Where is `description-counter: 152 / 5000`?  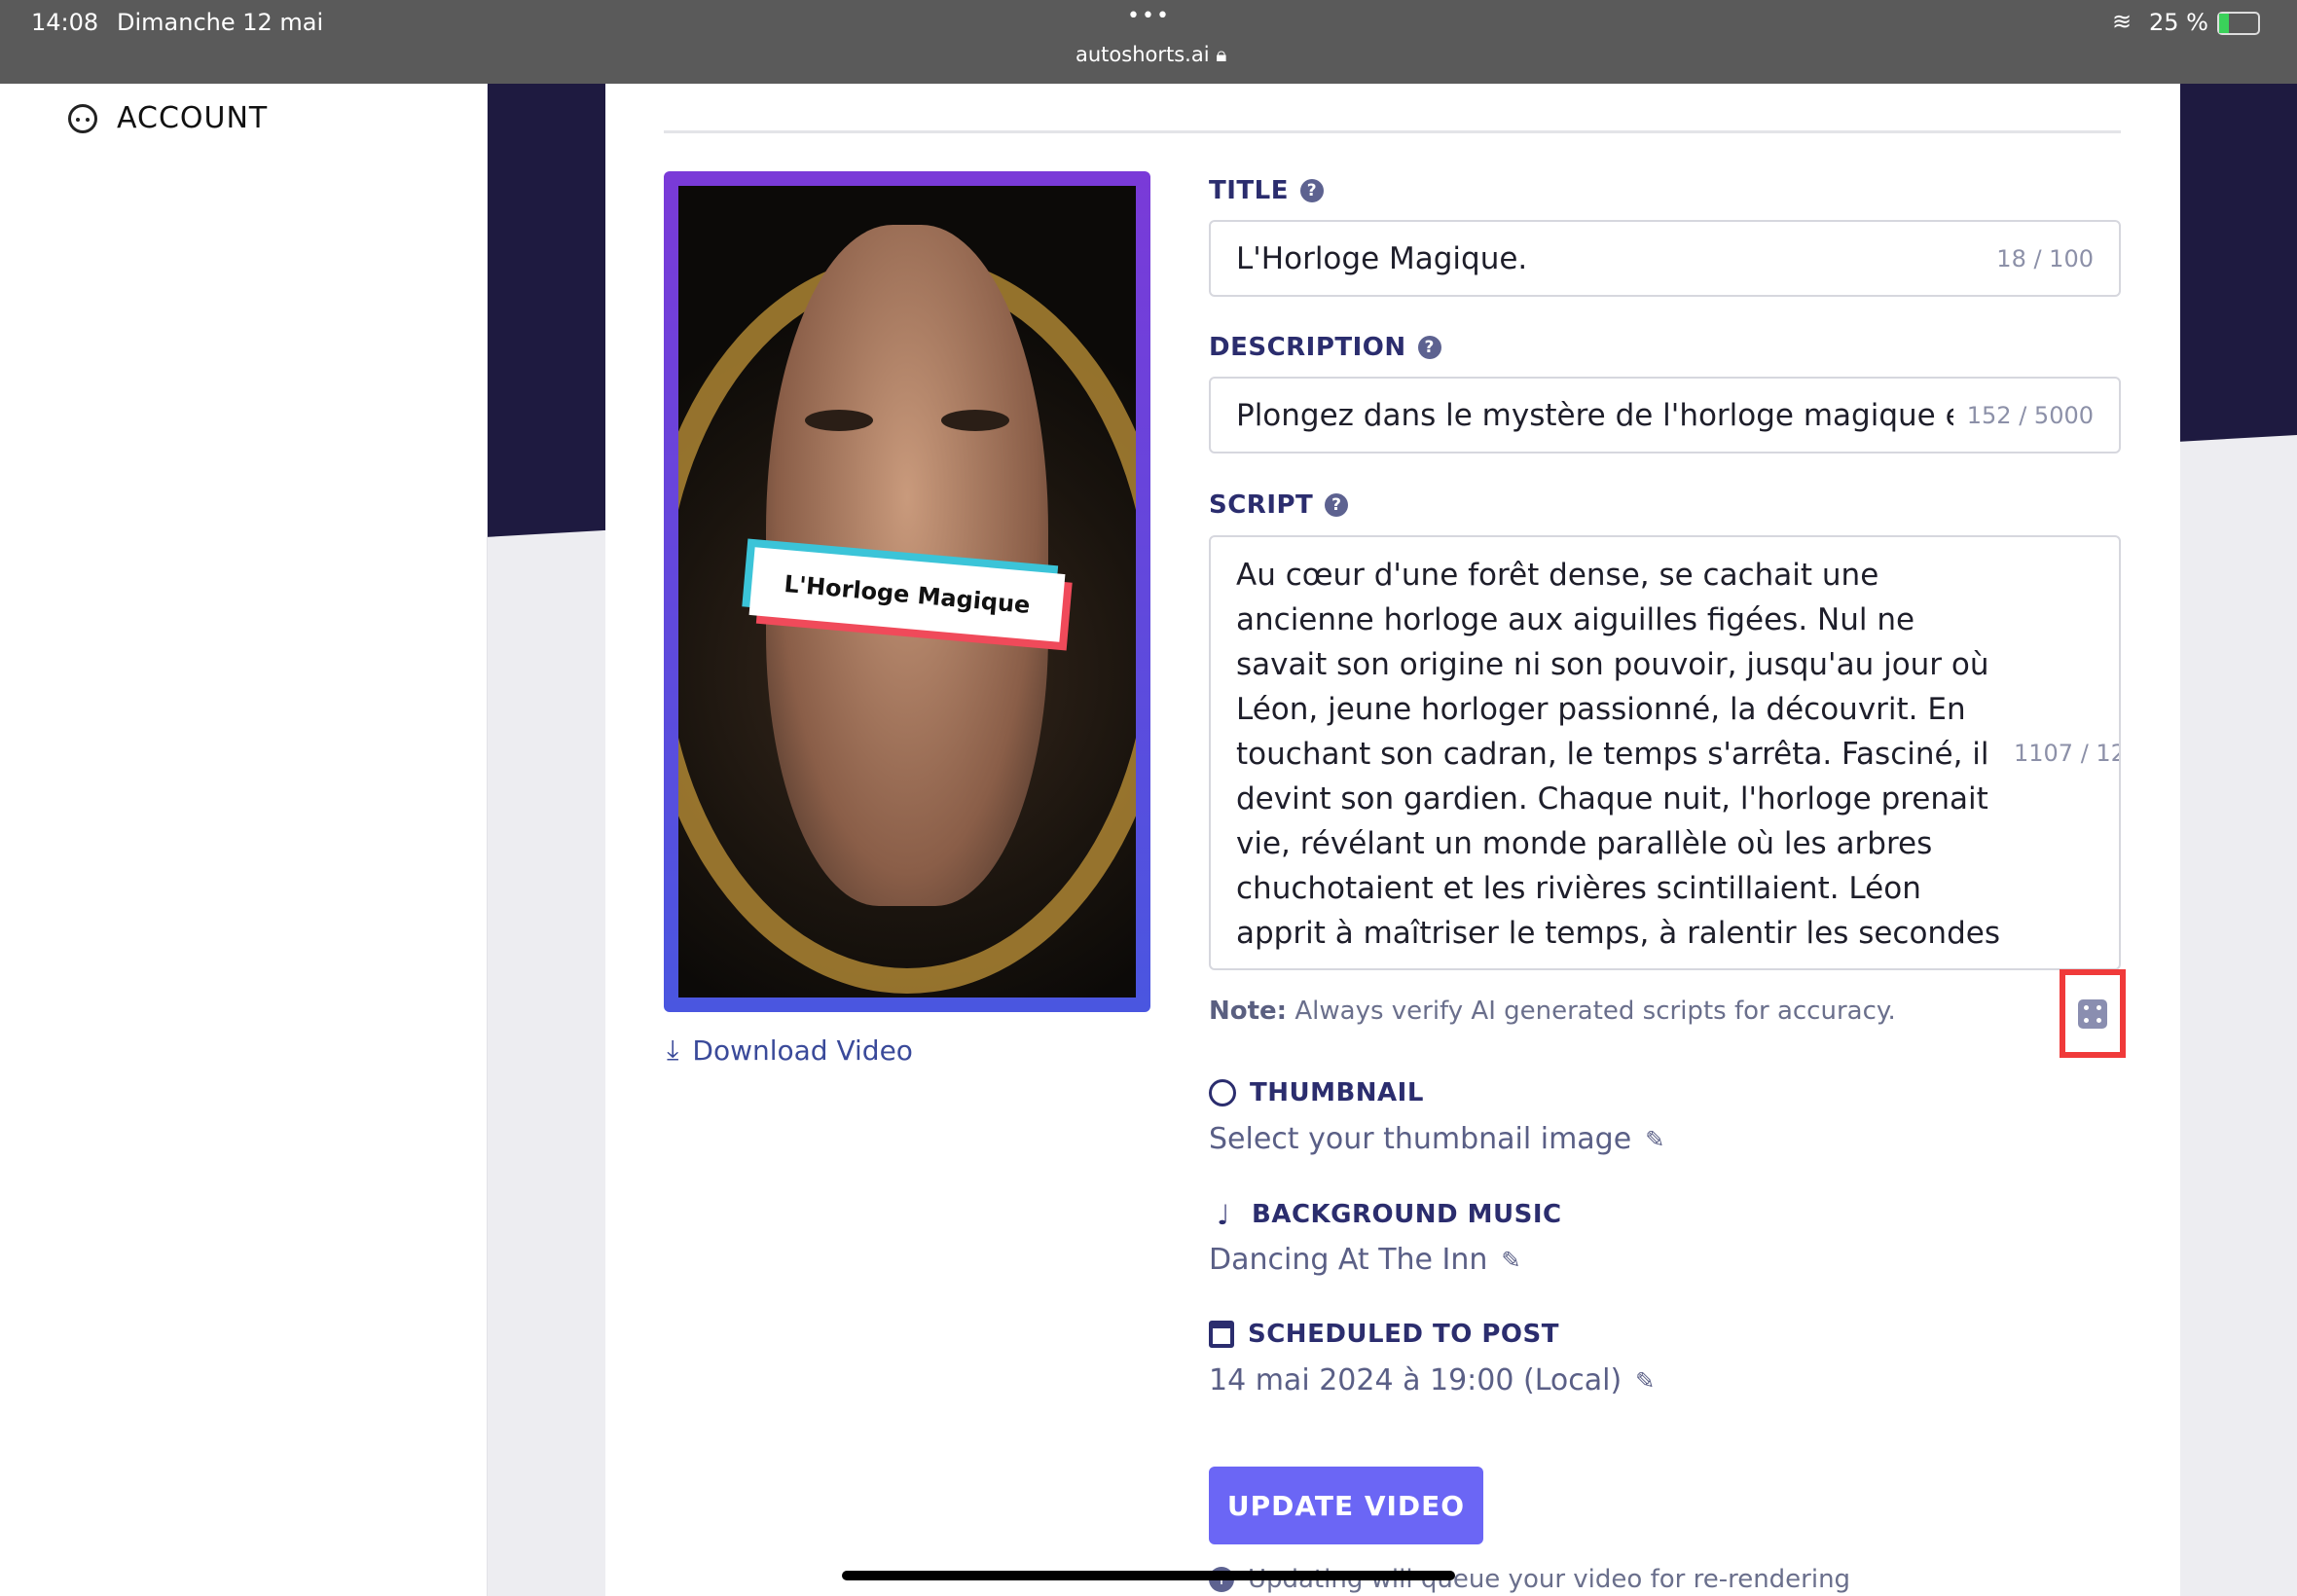 description-counter: 152 / 5000 is located at coordinates (2030, 415).